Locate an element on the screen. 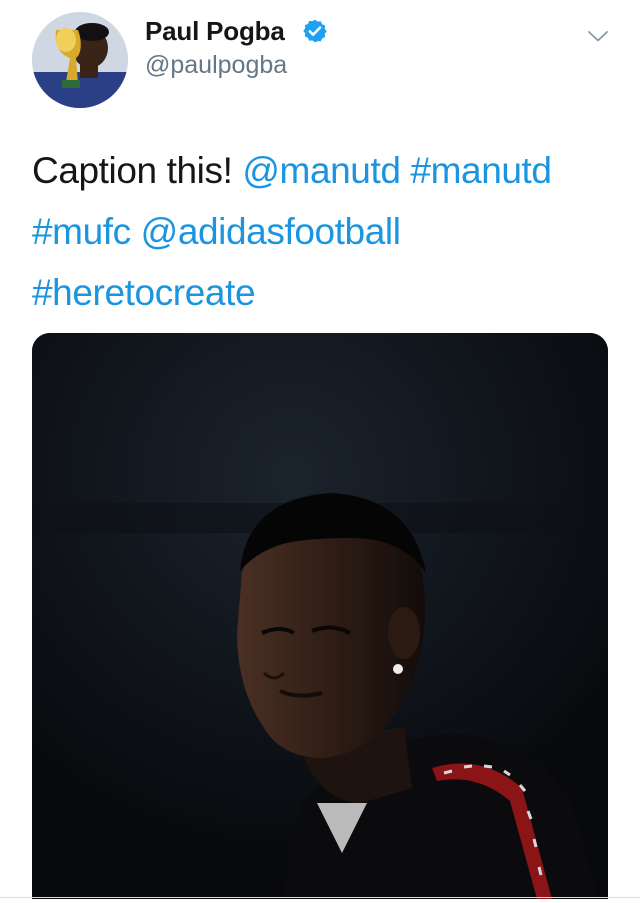 The image size is (640, 903). hashtag-link: #manutd is located at coordinates (481, 170).